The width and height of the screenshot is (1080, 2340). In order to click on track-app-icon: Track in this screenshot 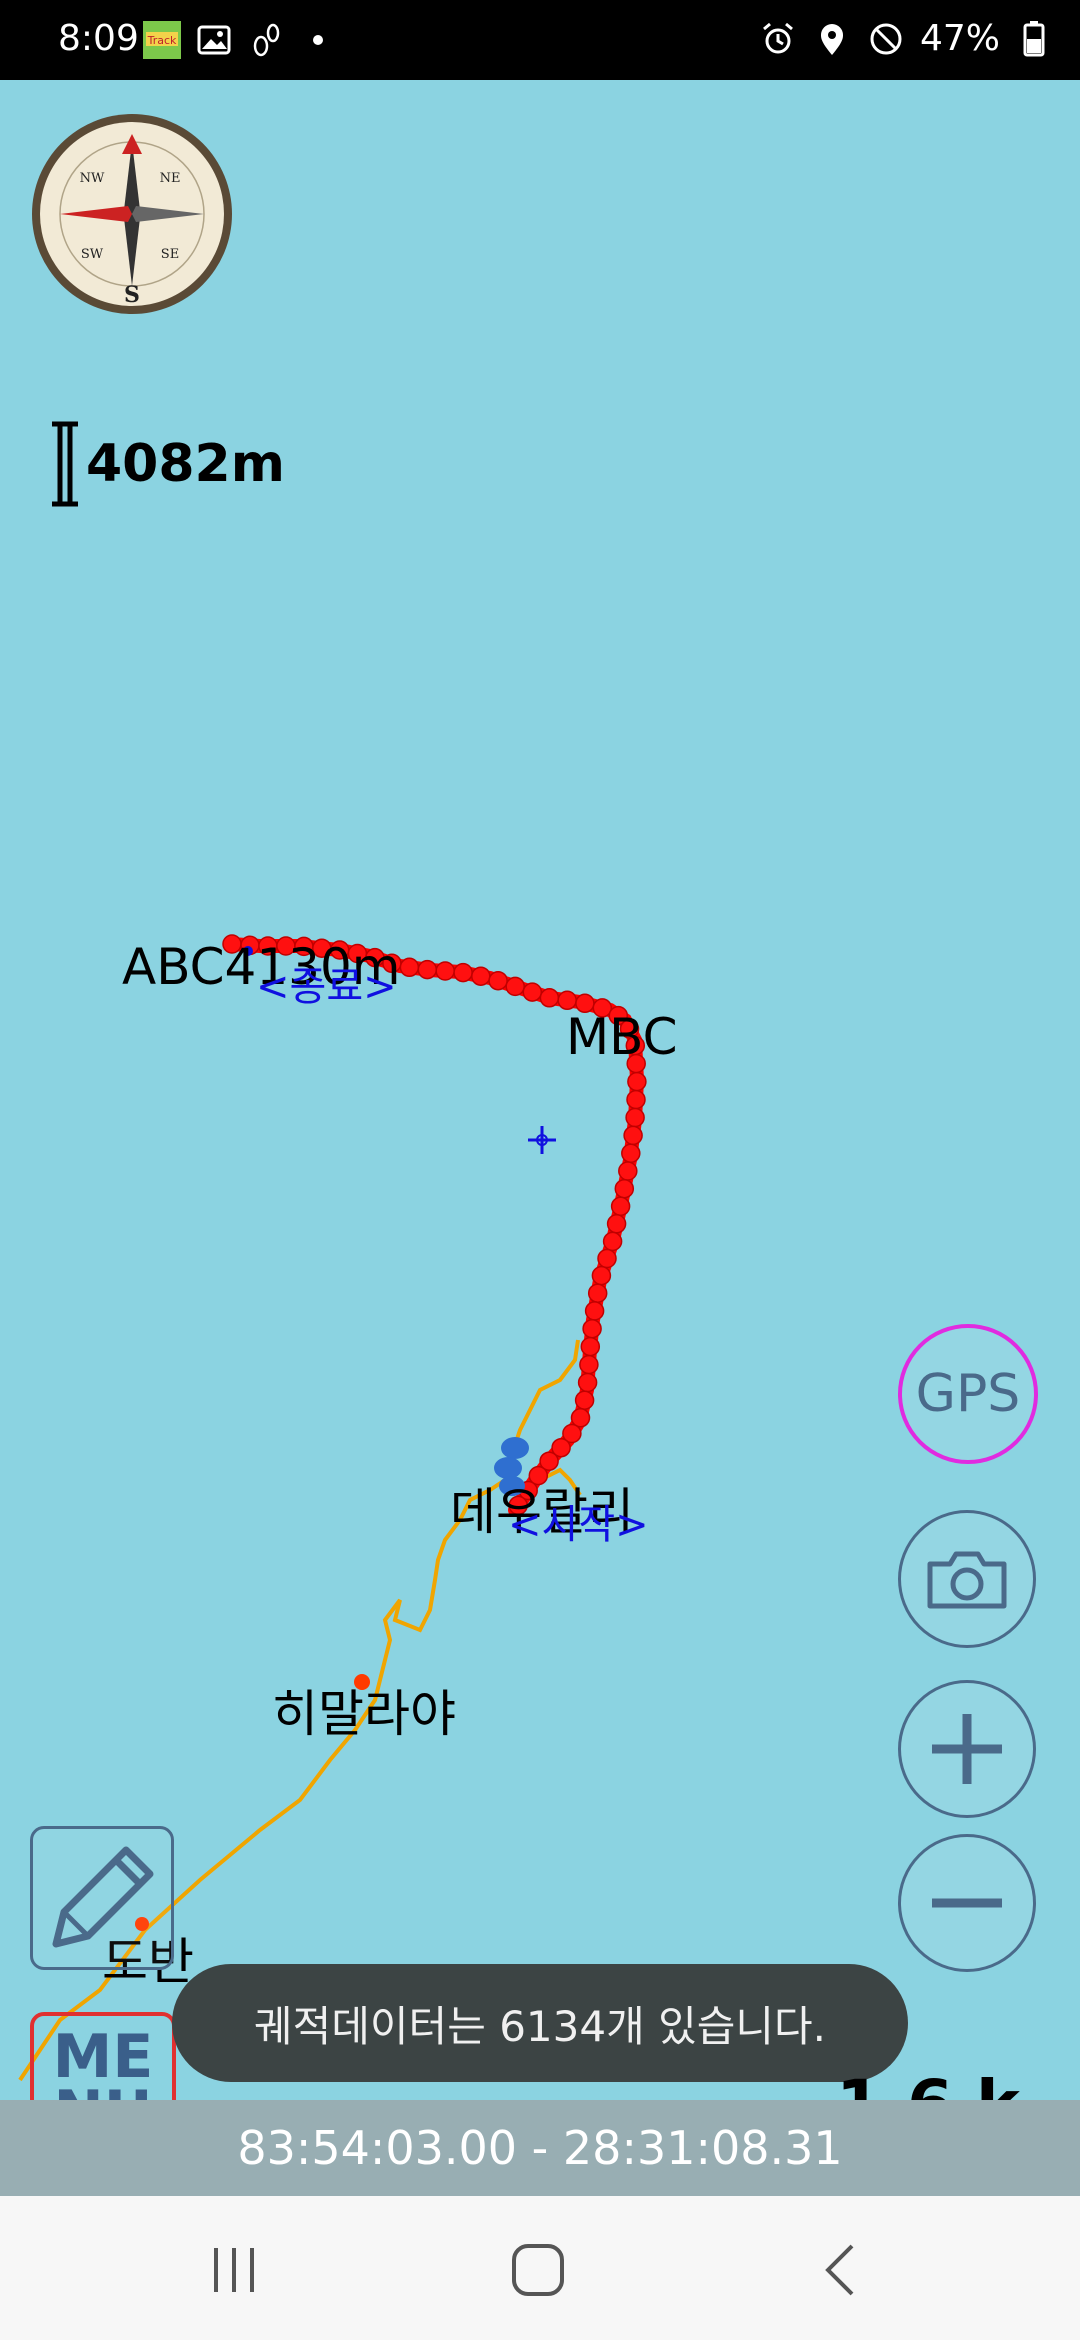, I will do `click(162, 40)`.